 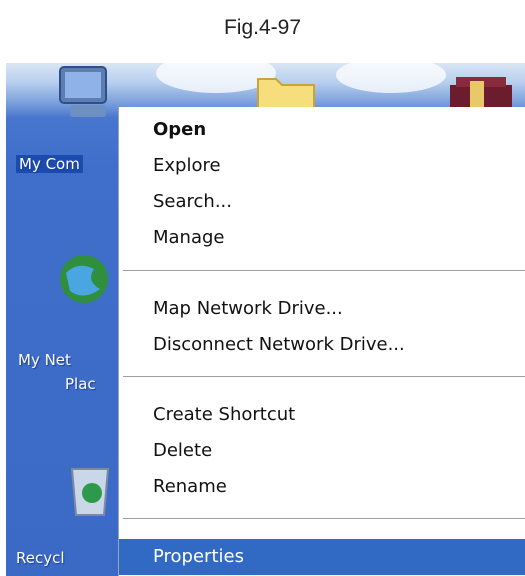 What do you see at coordinates (262, 27) in the screenshot?
I see `figure-caption: Fig.4-97` at bounding box center [262, 27].